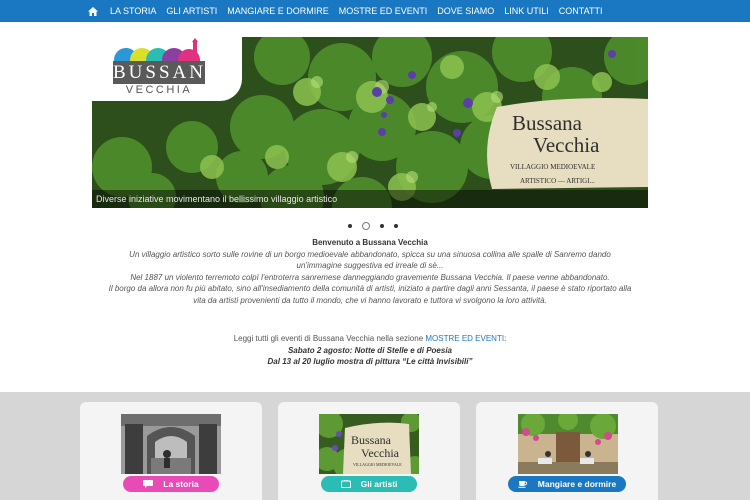  What do you see at coordinates (465, 11) in the screenshot?
I see `nav-dove-siamo: DOVE SIAMO` at bounding box center [465, 11].